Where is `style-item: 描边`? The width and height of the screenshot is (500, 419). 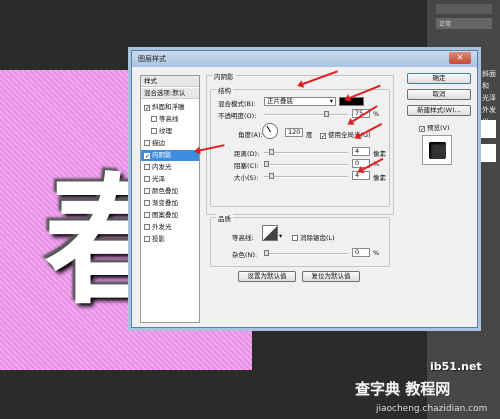
style-item: 描边 is located at coordinates (170, 143).